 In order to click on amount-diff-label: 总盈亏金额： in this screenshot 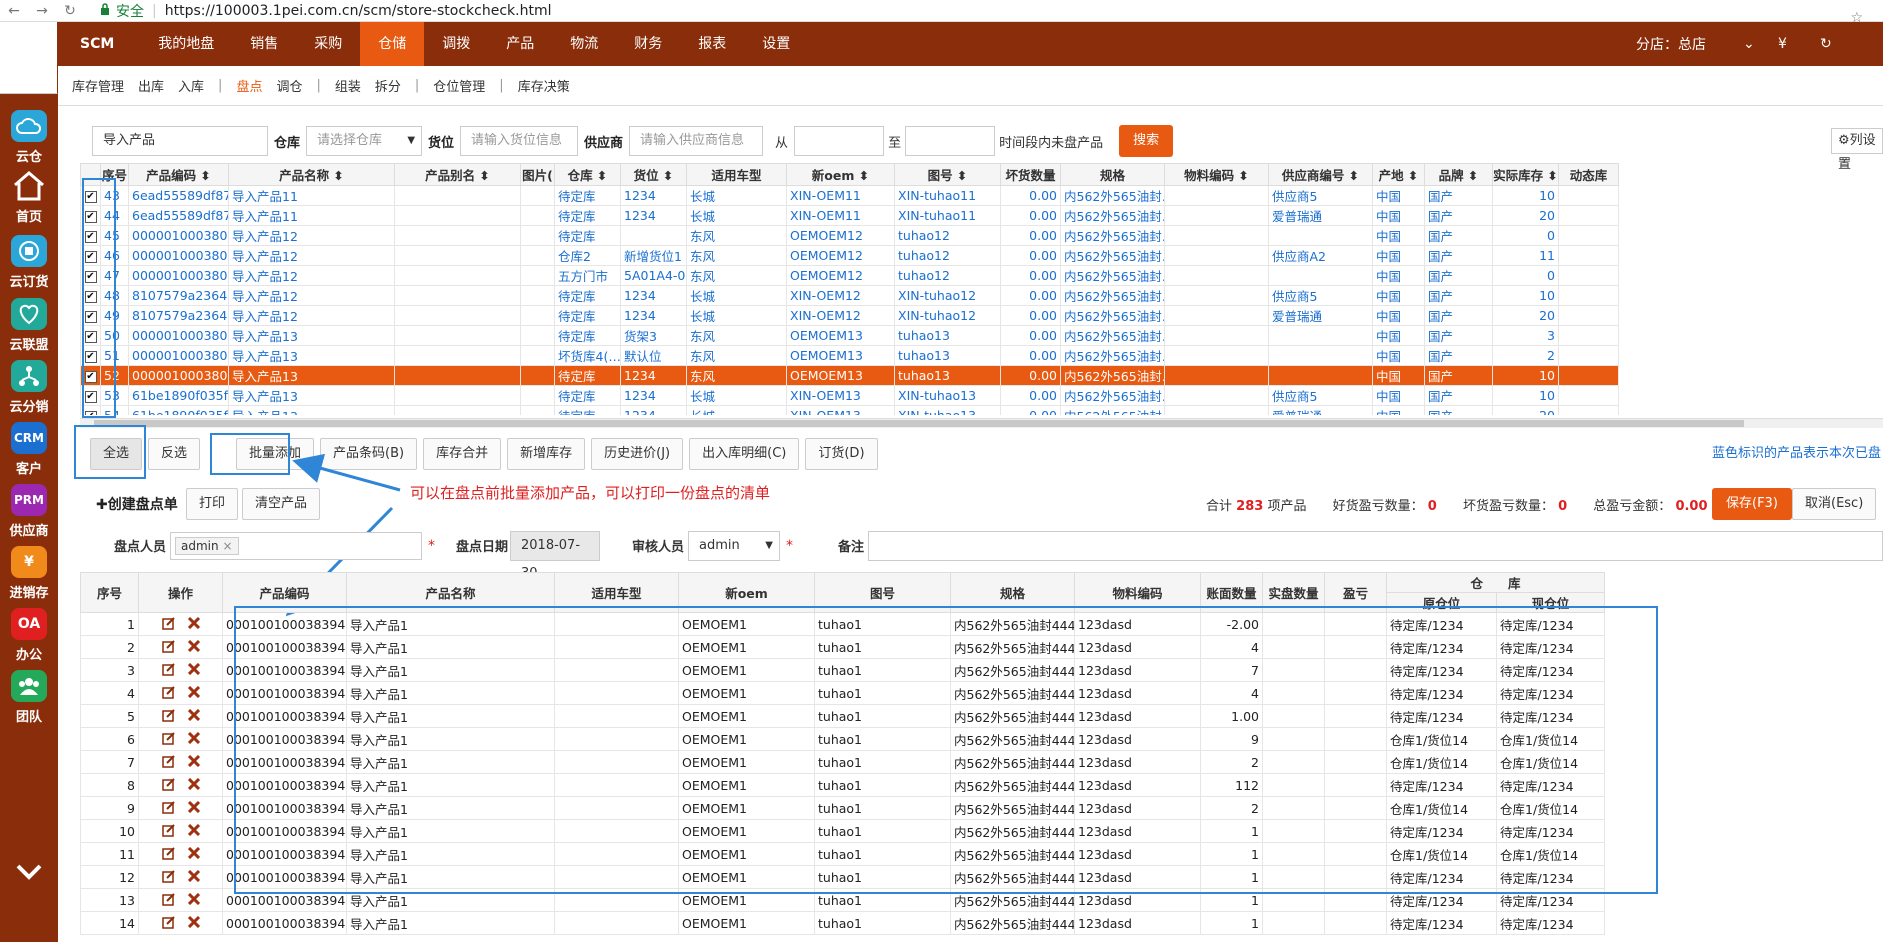, I will do `click(1632, 506)`.